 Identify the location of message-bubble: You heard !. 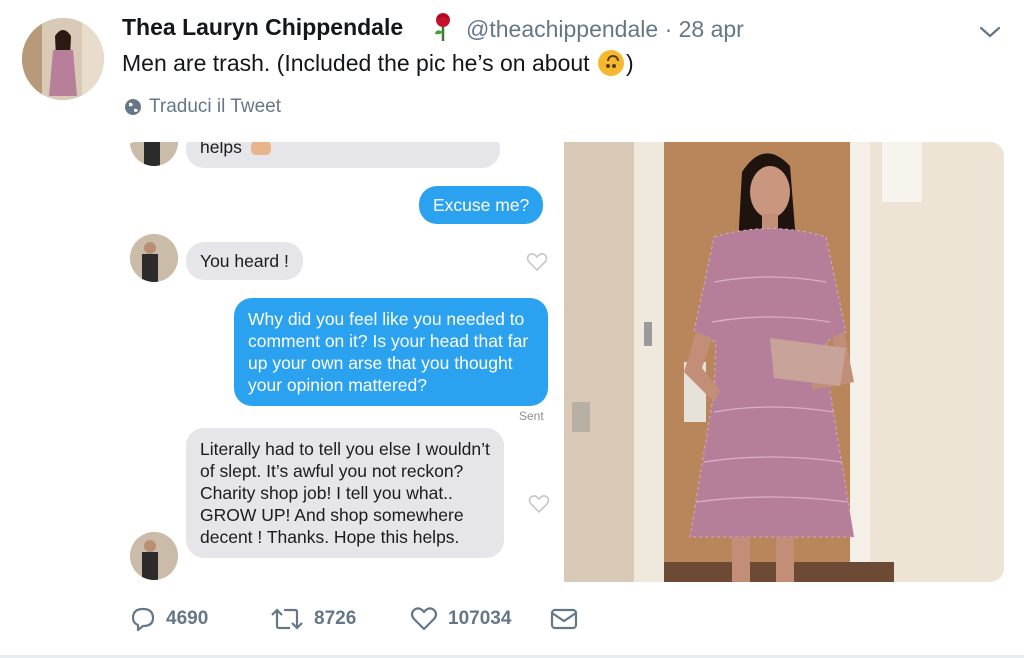
(244, 261).